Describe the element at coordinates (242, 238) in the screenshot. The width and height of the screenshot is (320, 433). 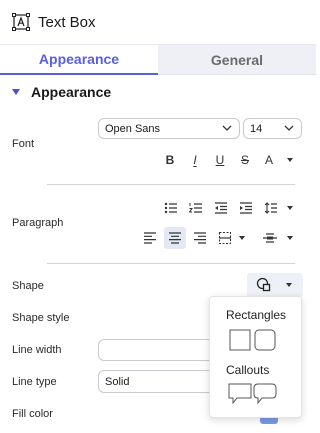
I see `vertical-align-caret-icon` at that location.